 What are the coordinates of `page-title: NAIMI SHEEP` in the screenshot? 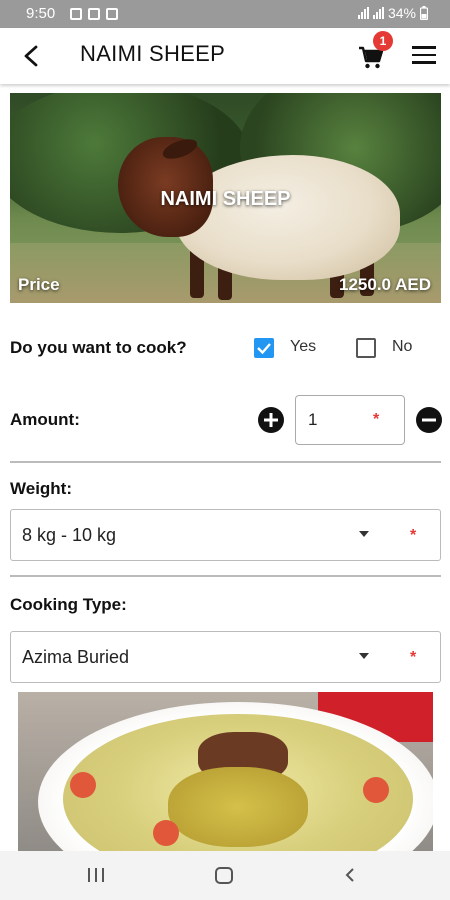 It's located at (153, 53).